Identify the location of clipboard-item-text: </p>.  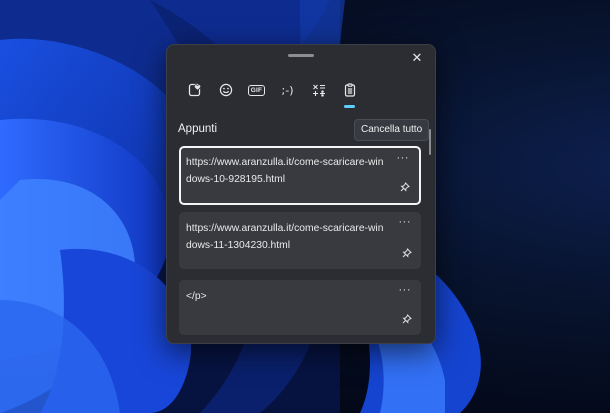
(196, 296).